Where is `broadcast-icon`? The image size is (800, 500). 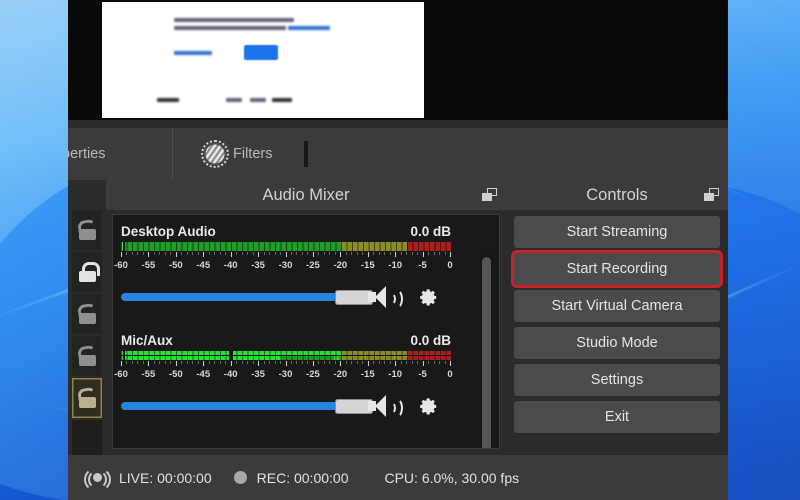
broadcast-icon is located at coordinates (97, 479).